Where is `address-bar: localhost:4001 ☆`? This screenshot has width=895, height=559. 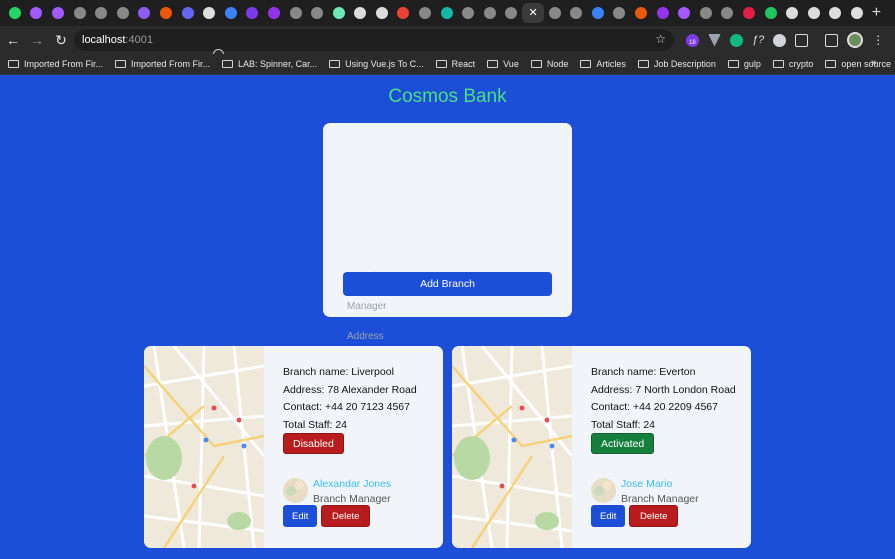 address-bar: localhost:4001 ☆ is located at coordinates (374, 44).